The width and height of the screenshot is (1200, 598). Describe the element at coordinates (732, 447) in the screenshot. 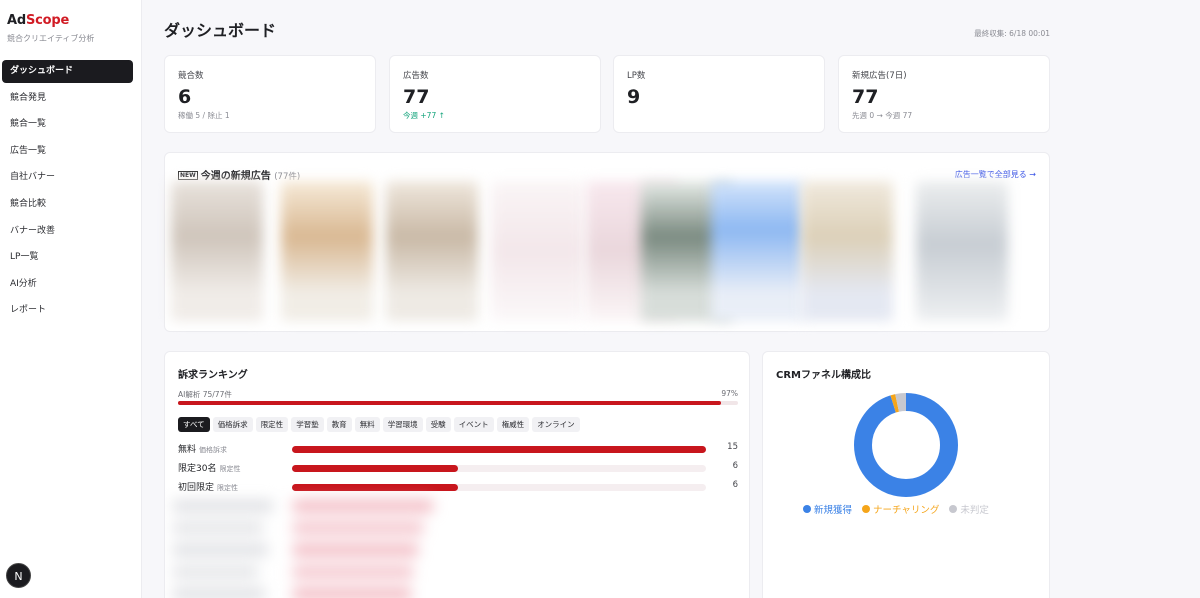

I see `ranking-row-value: 15` at that location.